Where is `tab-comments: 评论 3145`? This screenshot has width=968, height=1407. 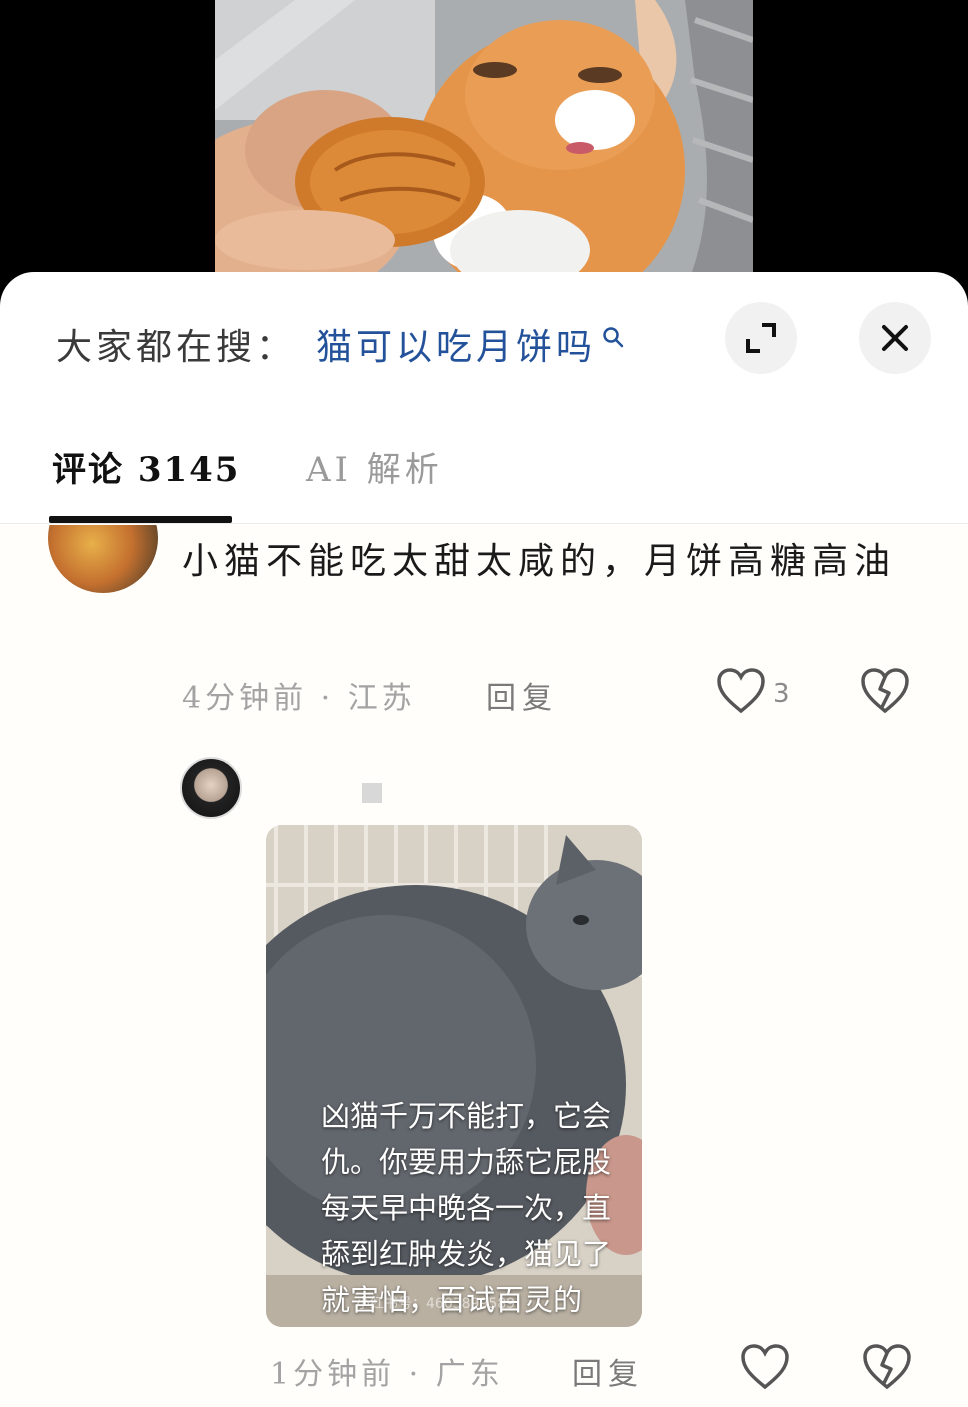 tab-comments: 评论 3145 is located at coordinates (146, 466).